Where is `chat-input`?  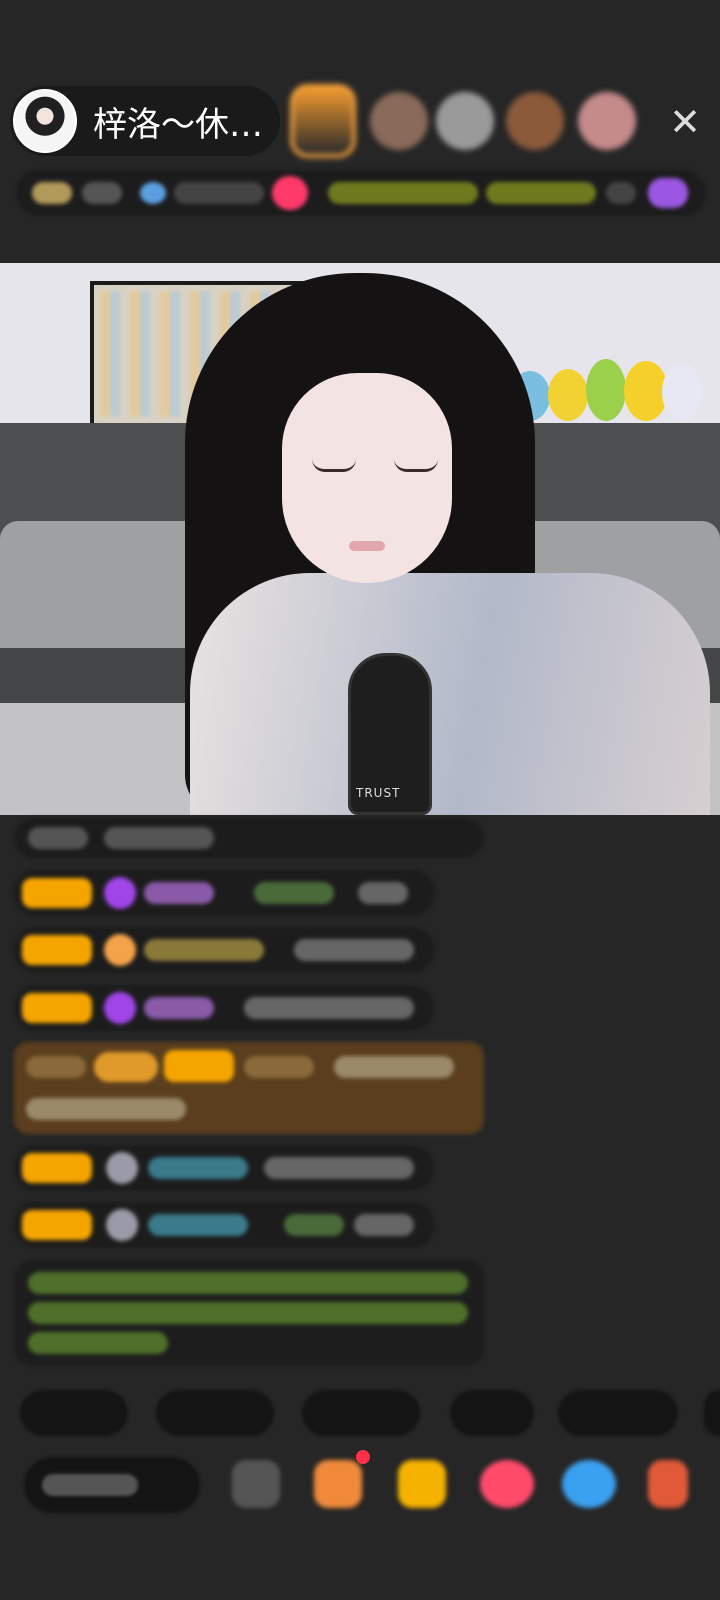 chat-input is located at coordinates (112, 1485).